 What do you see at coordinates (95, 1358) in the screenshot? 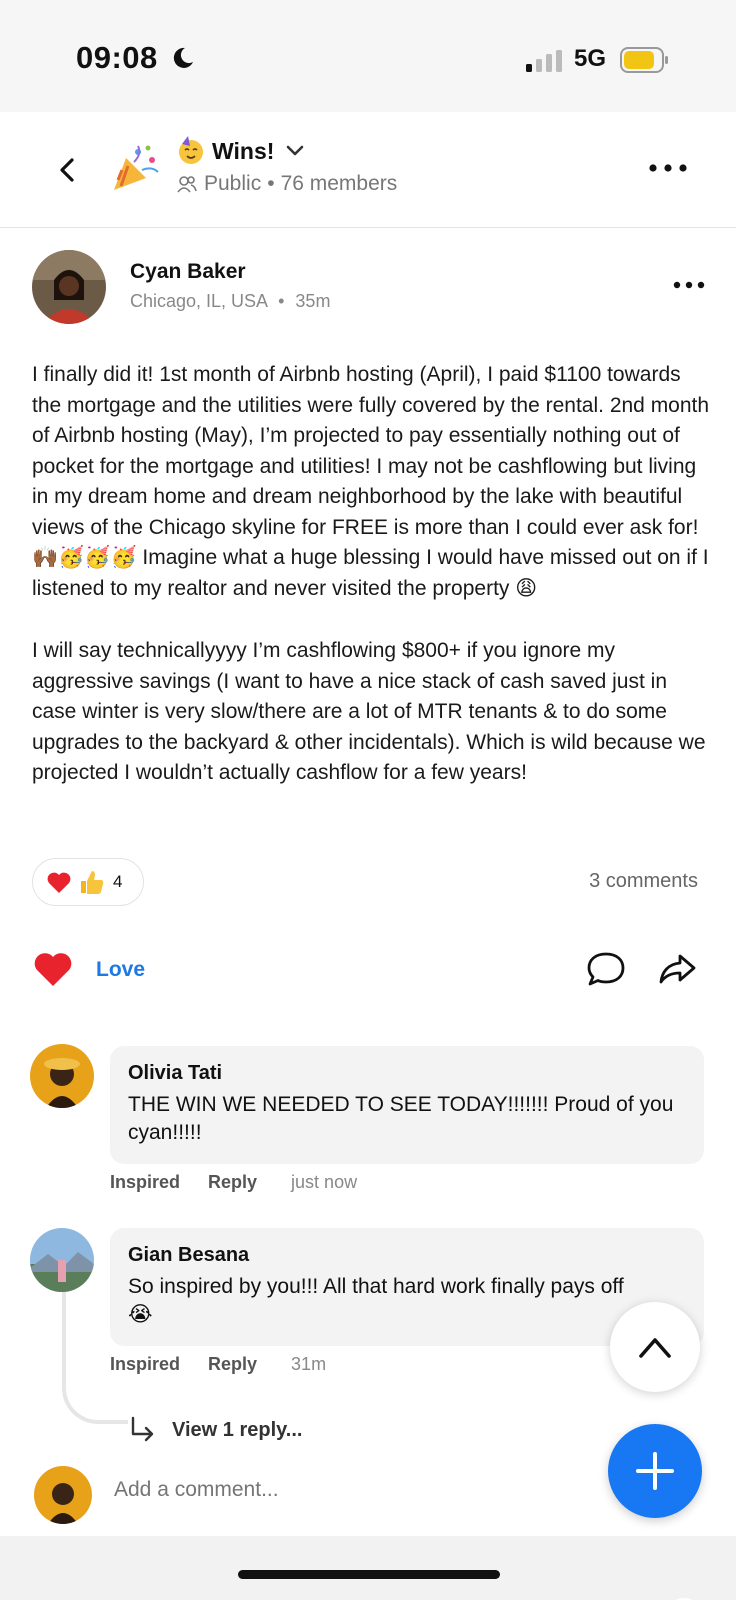
I see `thread-line` at bounding box center [95, 1358].